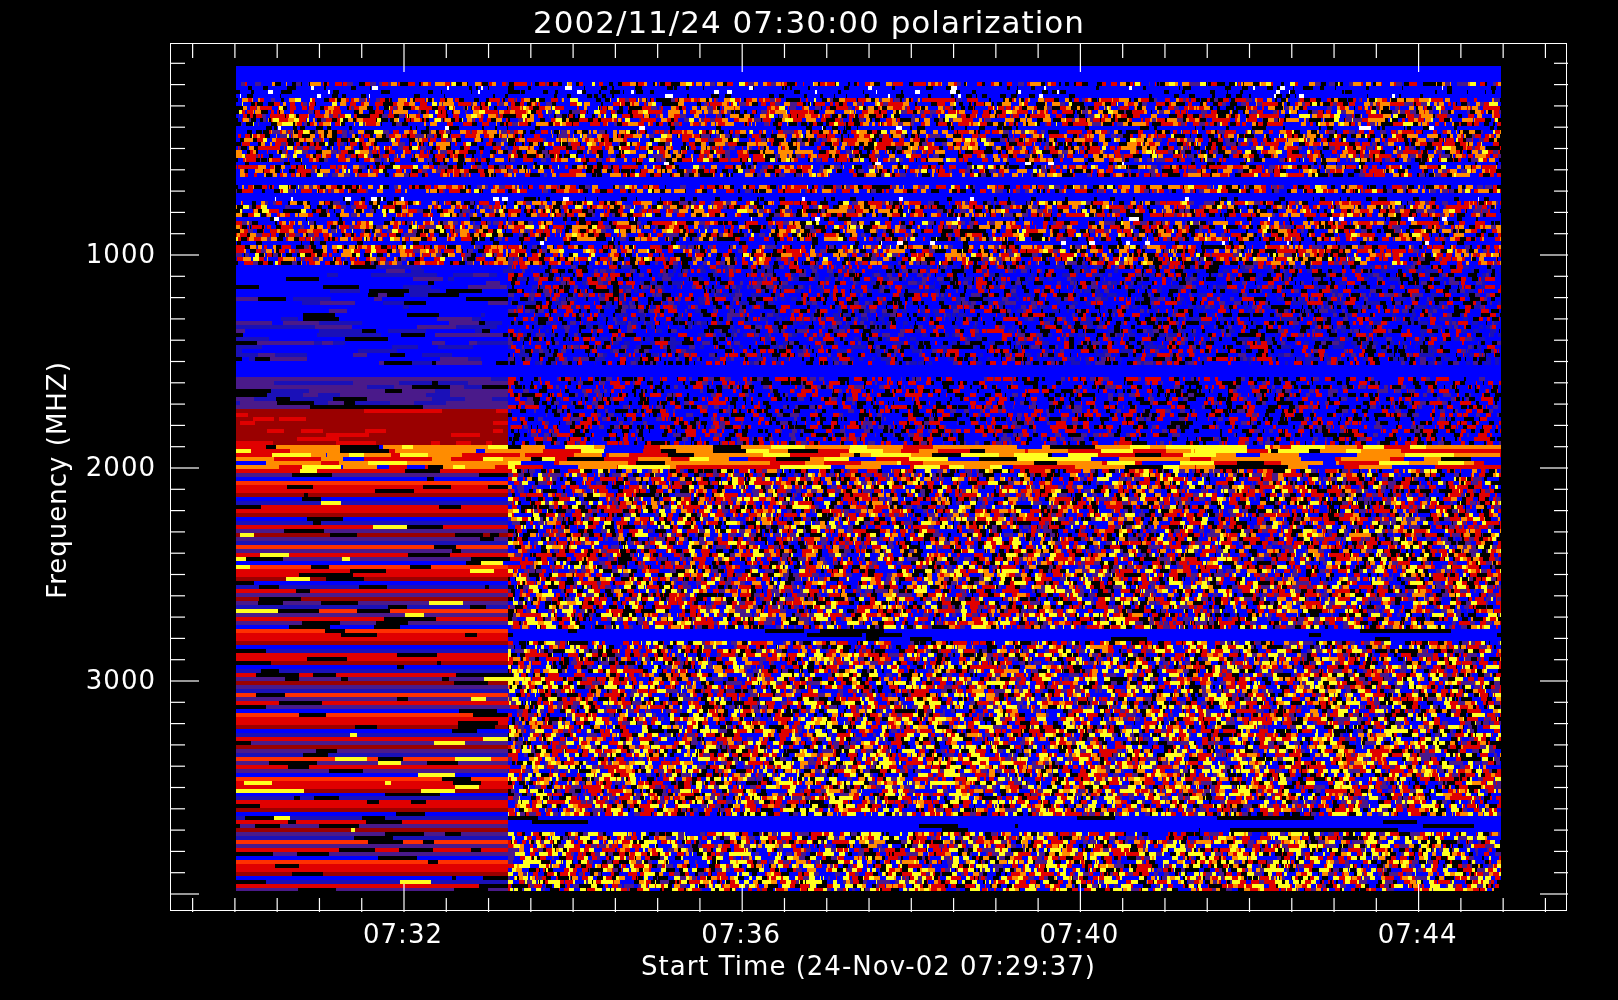 The image size is (1618, 1000). What do you see at coordinates (1079, 934) in the screenshot?
I see `x-tick-label: 07:40` at bounding box center [1079, 934].